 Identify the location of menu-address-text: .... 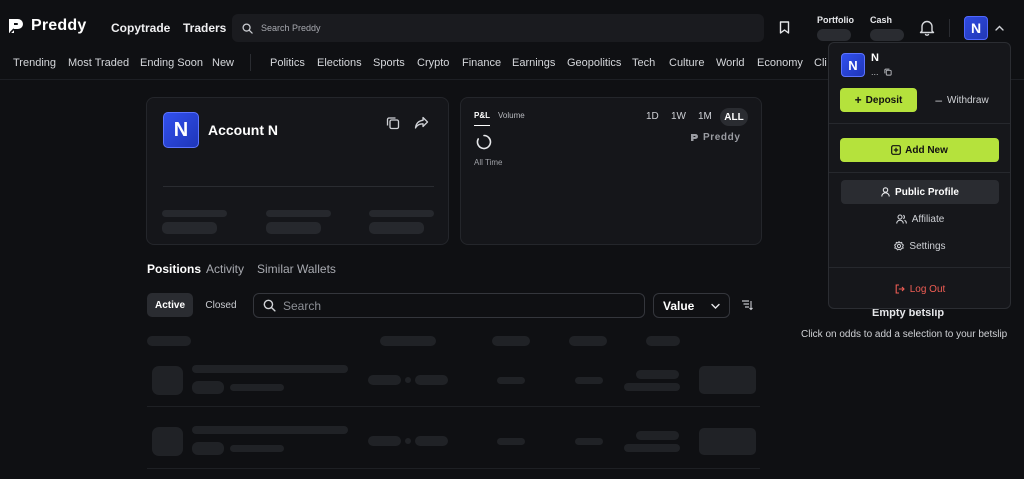
(875, 72).